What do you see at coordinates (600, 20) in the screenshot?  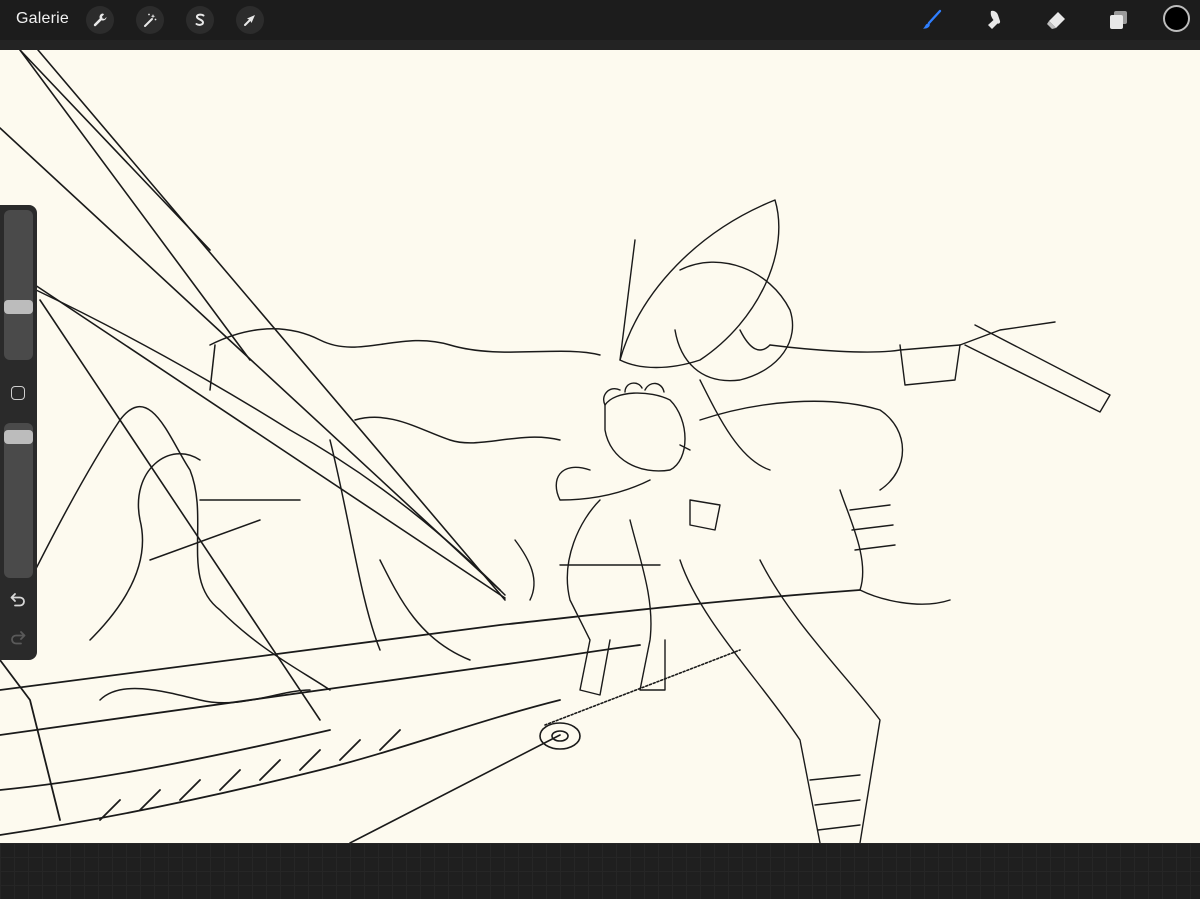 I see `top-toolbar: Galerie` at bounding box center [600, 20].